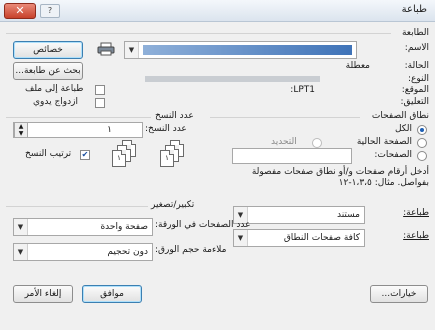  What do you see at coordinates (416, 66) in the screenshot?
I see `status-label: الحالة:` at bounding box center [416, 66].